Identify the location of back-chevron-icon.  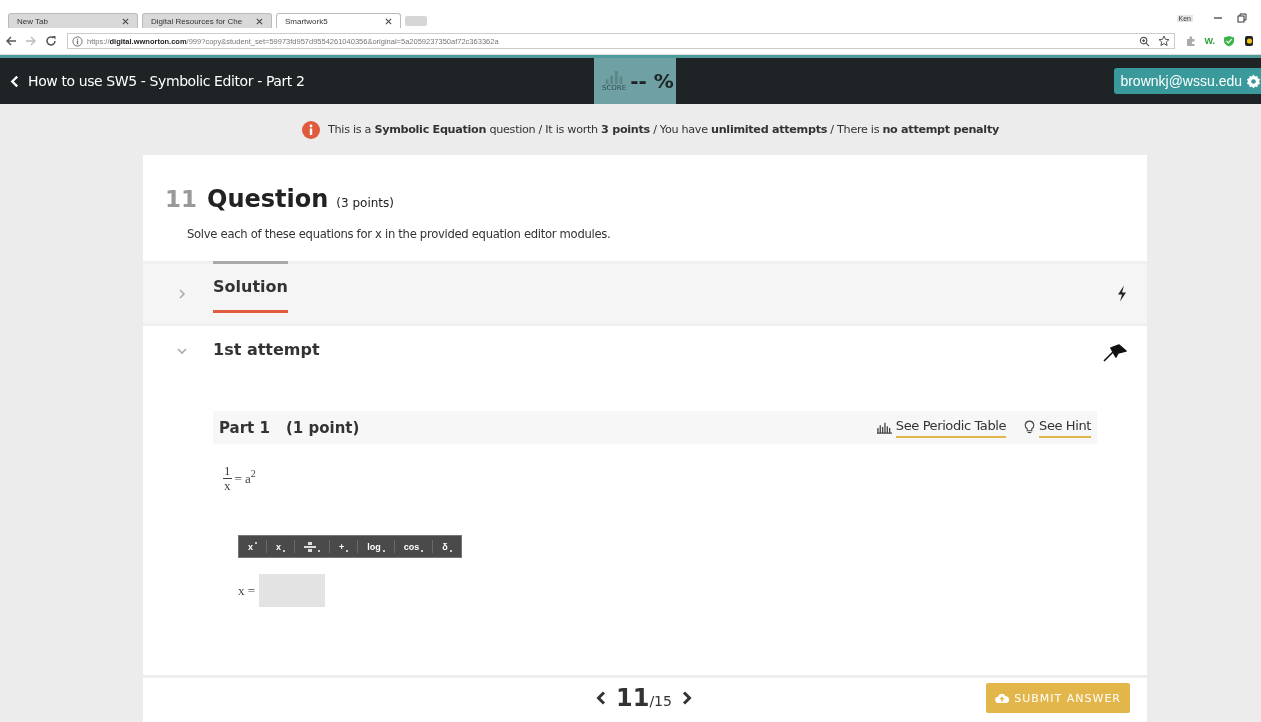
(14, 81).